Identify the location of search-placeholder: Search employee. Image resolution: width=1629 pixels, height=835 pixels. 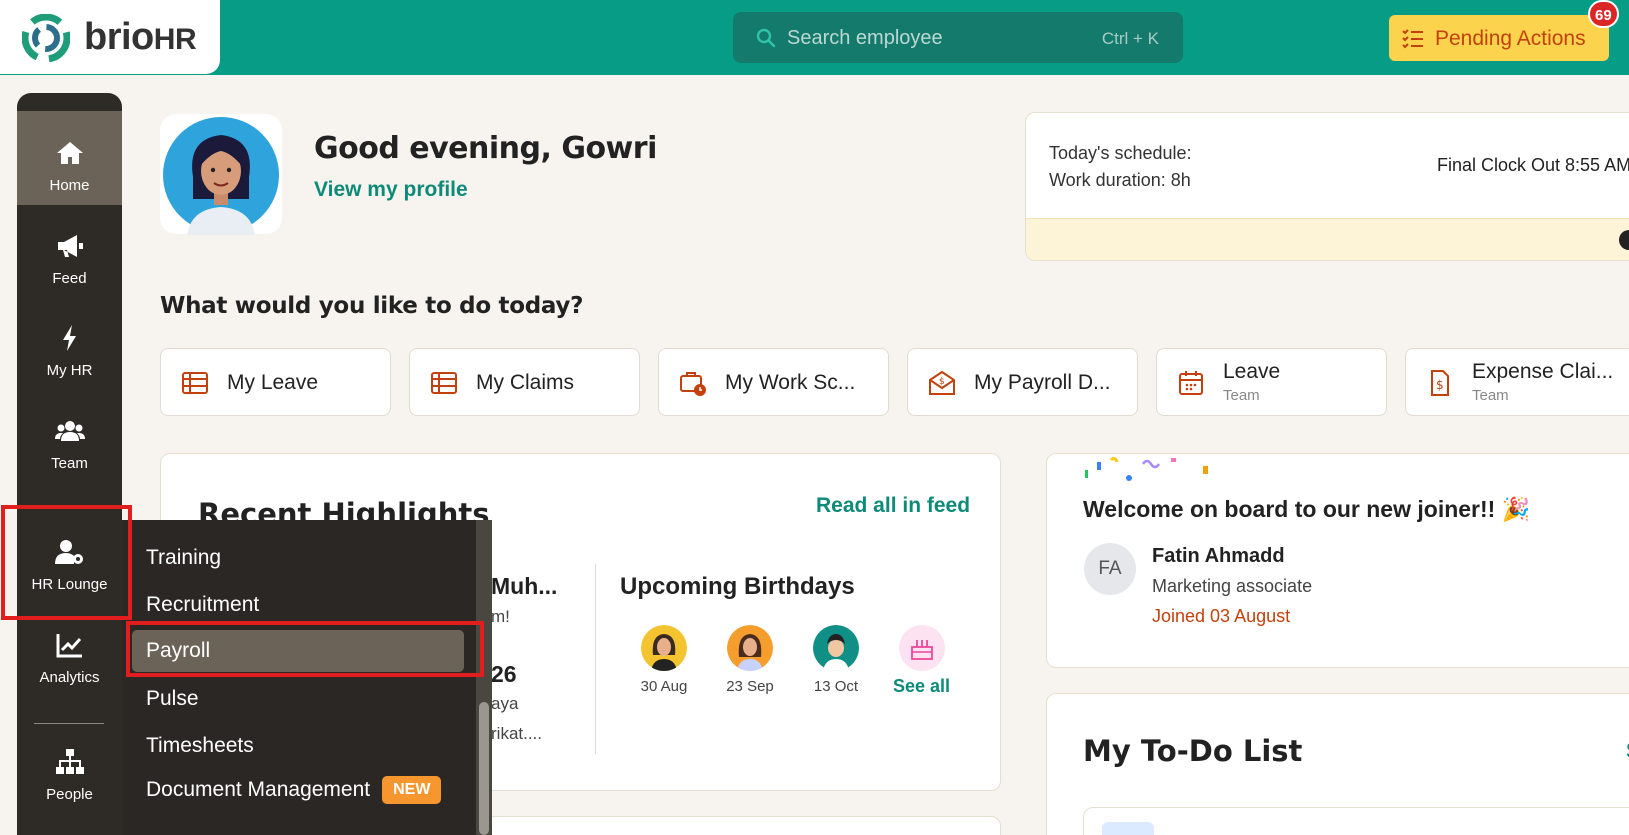
(865, 38).